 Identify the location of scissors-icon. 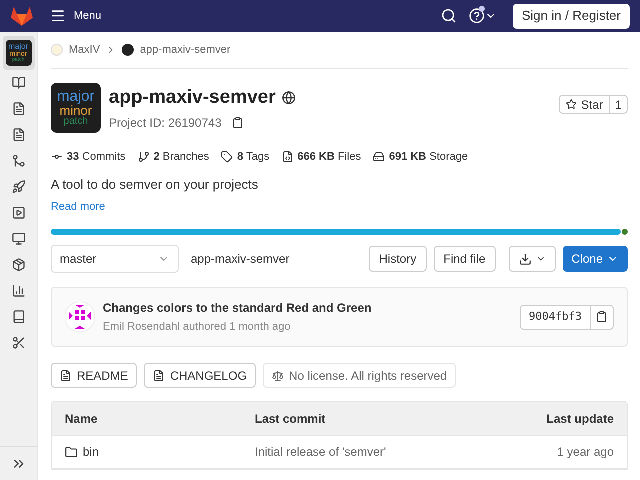
(19, 343).